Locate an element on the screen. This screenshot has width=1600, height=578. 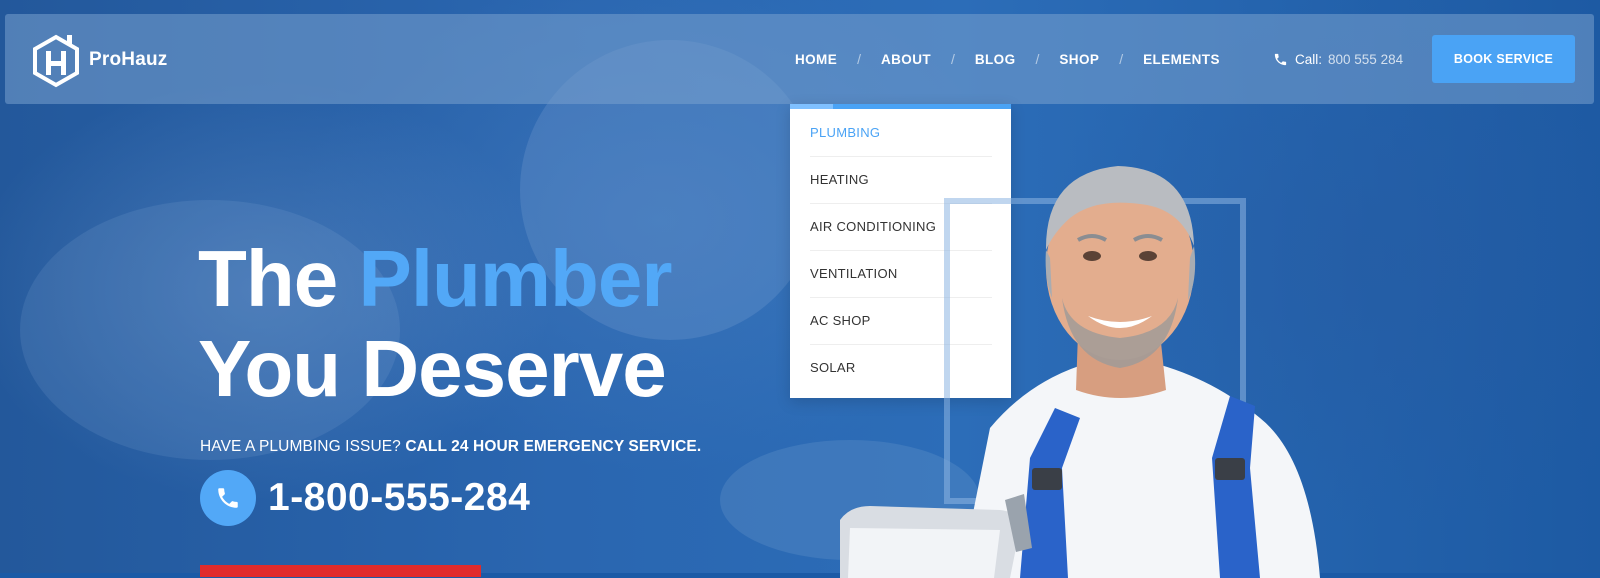
hero-phone: 1-800-555-284 is located at coordinates (365, 498).